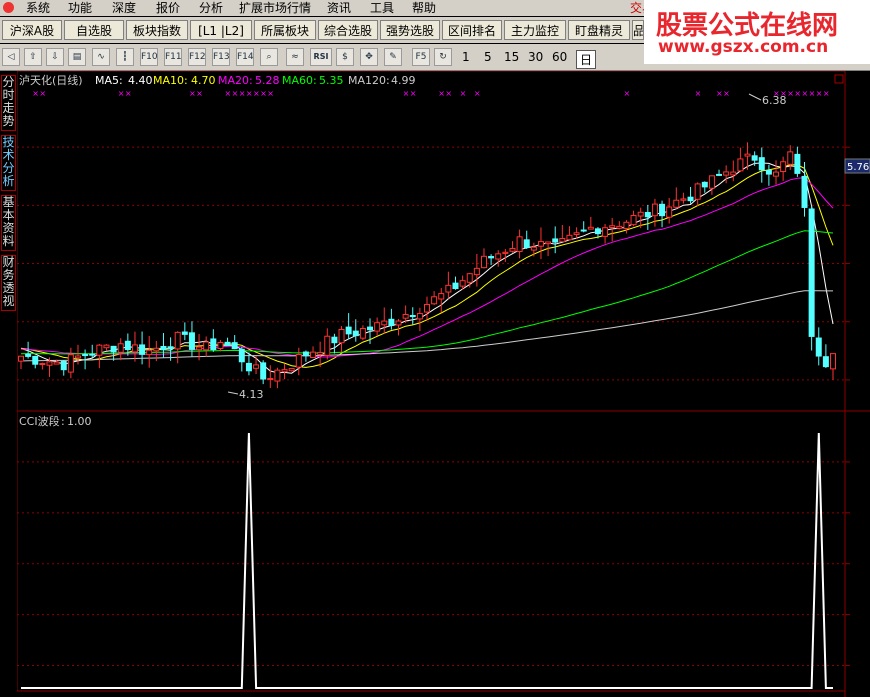 The width and height of the screenshot is (870, 697). What do you see at coordinates (149, 57) in the screenshot?
I see `f10-icon: F10` at bounding box center [149, 57].